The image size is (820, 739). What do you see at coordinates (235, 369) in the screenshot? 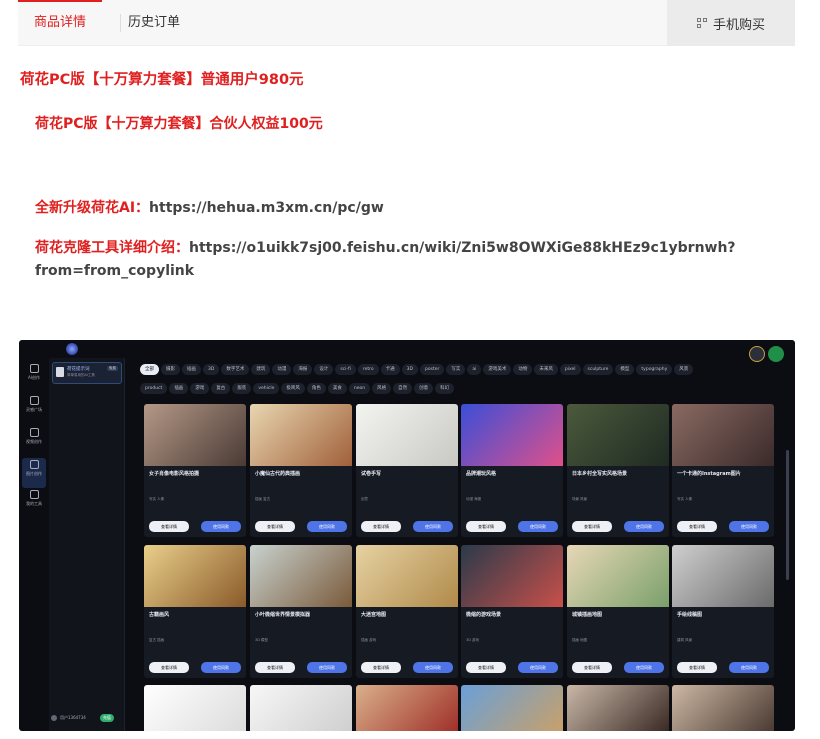
I see `category-chip: 数字艺术` at bounding box center [235, 369].